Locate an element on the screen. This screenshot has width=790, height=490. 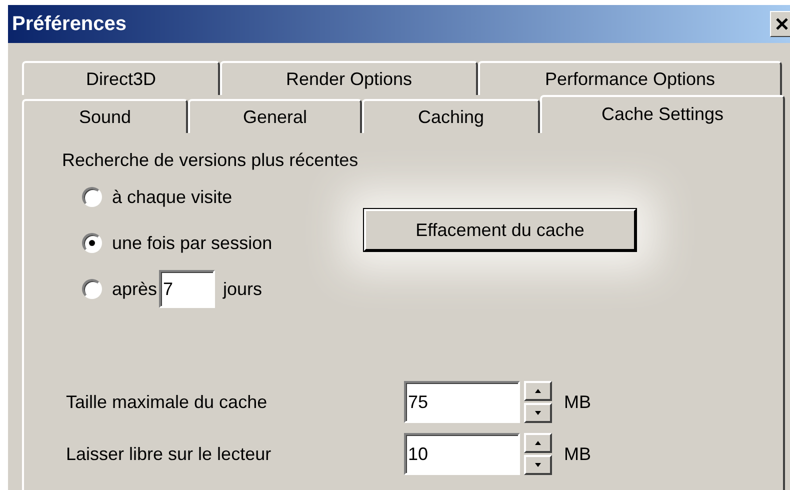
tab: General is located at coordinates (275, 116).